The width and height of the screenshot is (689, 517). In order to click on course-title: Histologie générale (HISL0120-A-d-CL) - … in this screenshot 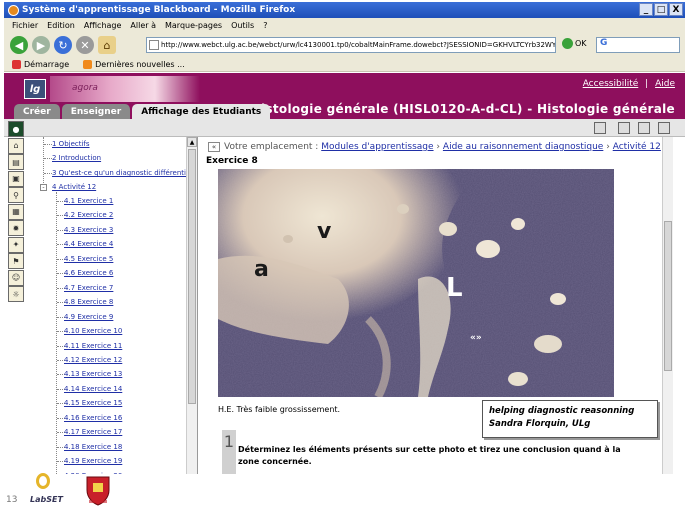, I will do `click(462, 109)`.